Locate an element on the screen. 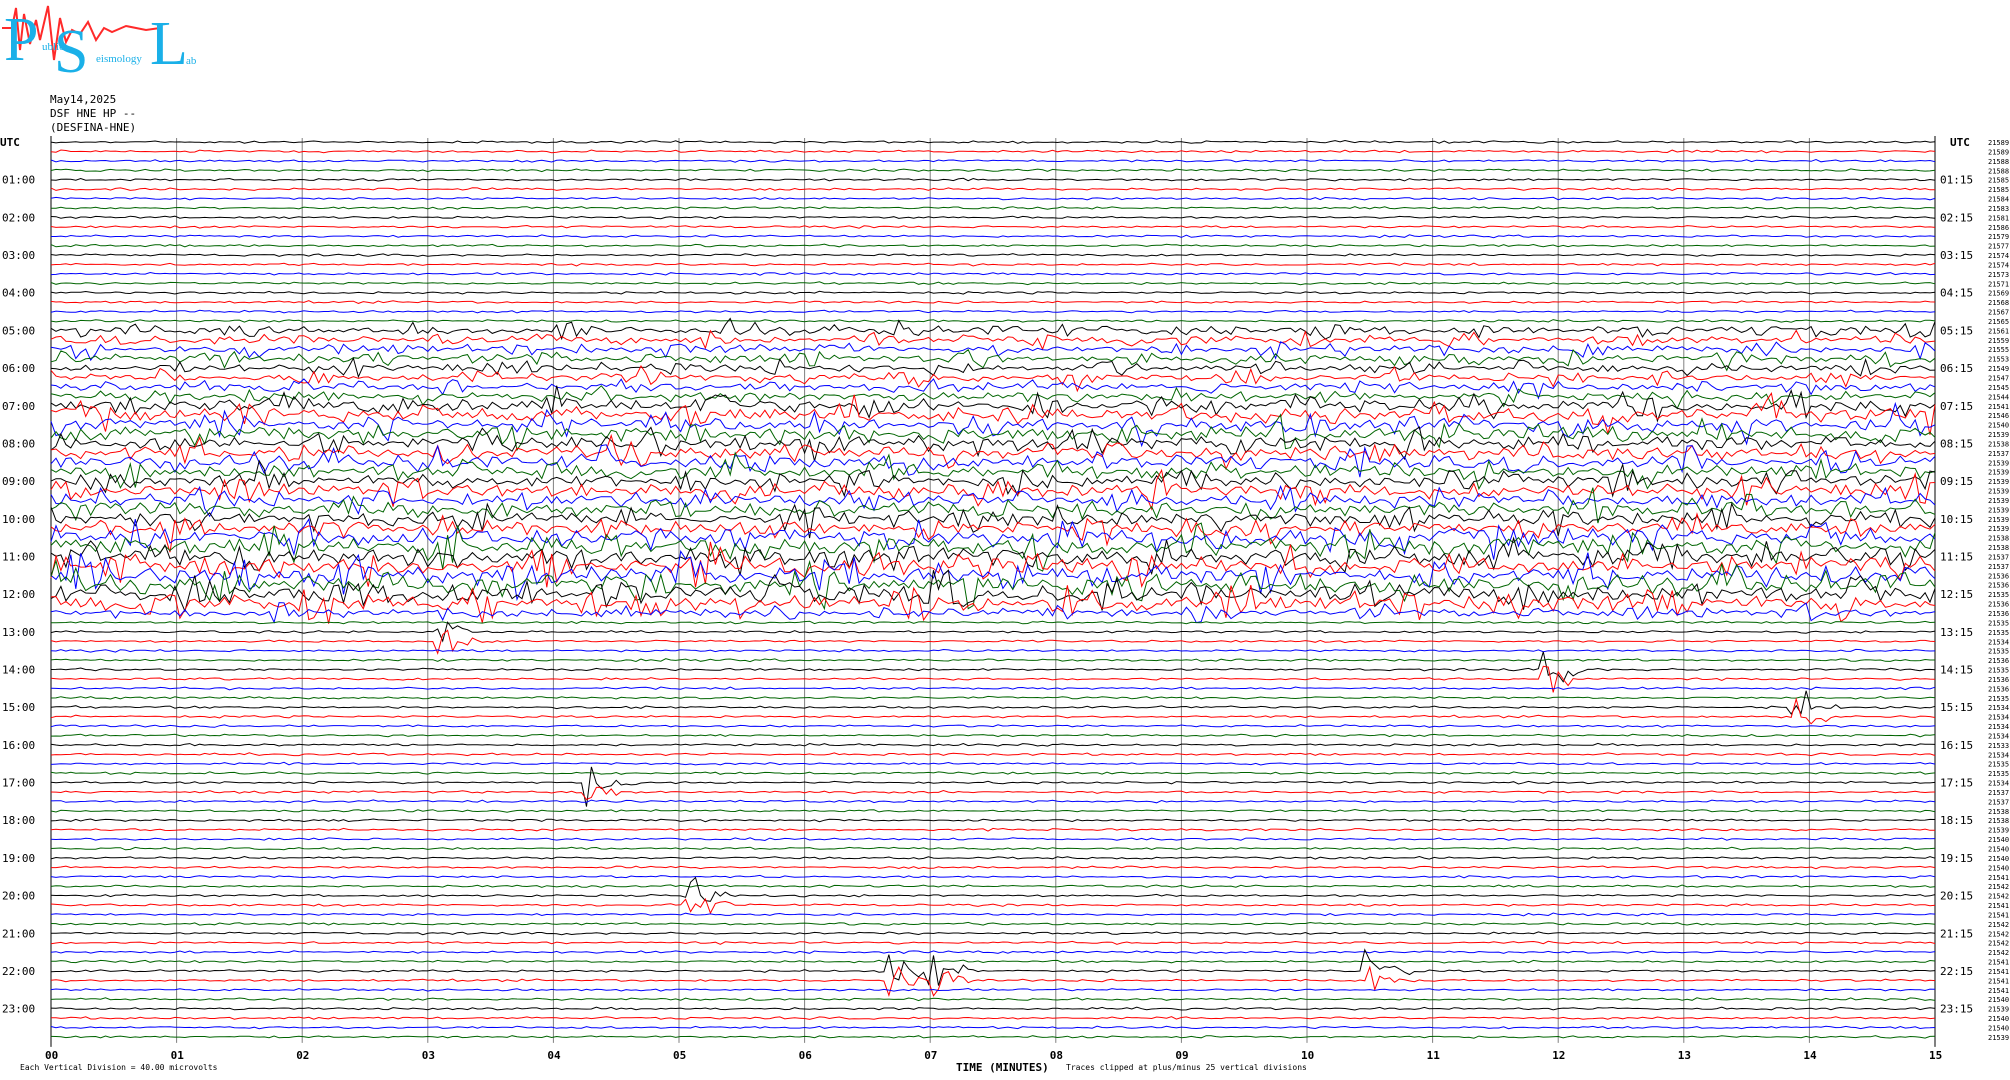  right-hour-label: 17:15 is located at coordinates (1956, 783).